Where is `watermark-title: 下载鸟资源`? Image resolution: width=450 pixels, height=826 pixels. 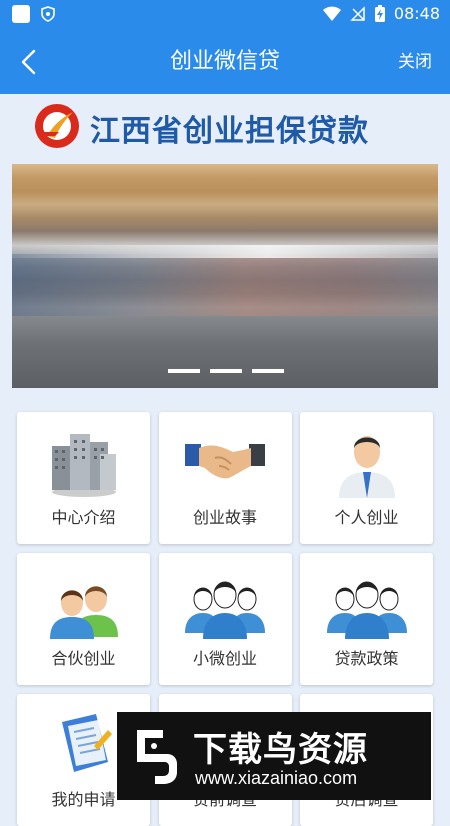
watermark-title: 下载鸟资源 is located at coordinates (280, 750).